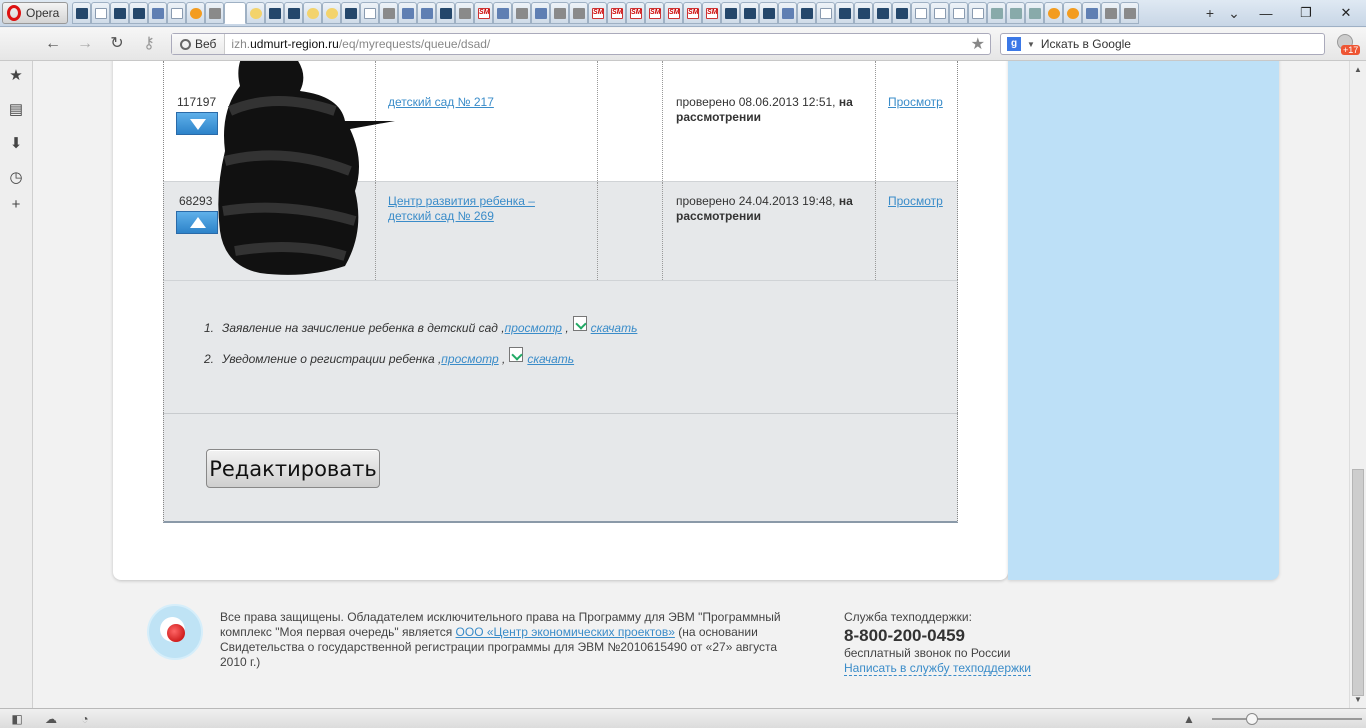 The width and height of the screenshot is (1366, 728). Describe the element at coordinates (1287, 719) in the screenshot. I see `zoom-slider` at that location.